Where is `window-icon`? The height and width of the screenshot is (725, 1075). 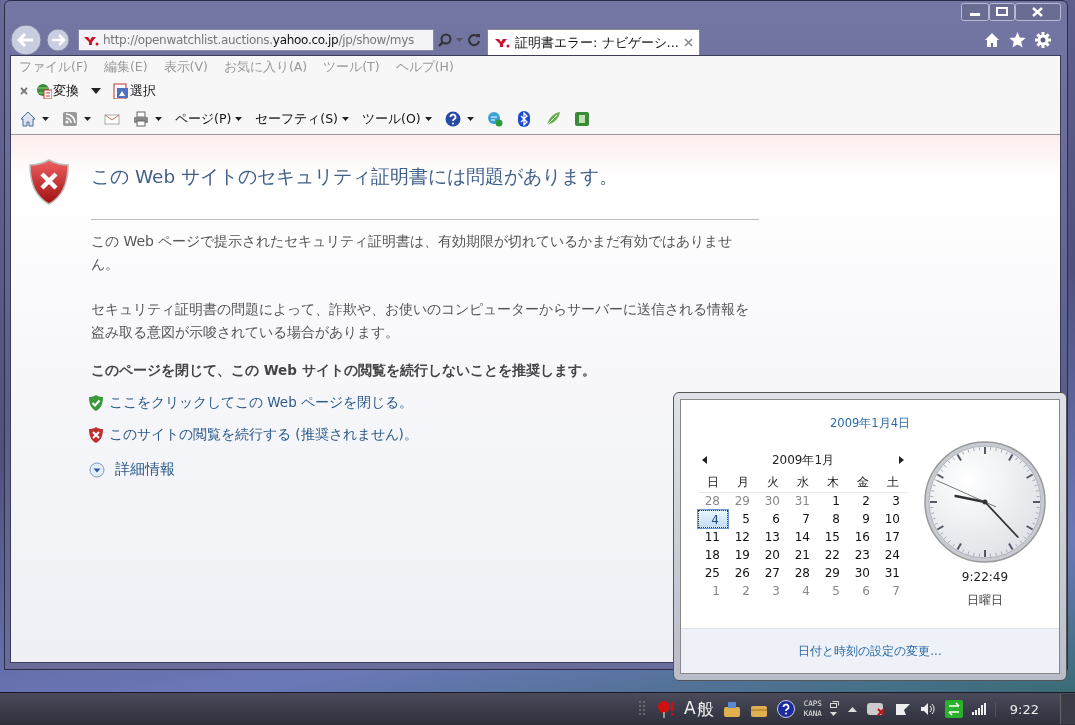
window-icon is located at coordinates (834, 704).